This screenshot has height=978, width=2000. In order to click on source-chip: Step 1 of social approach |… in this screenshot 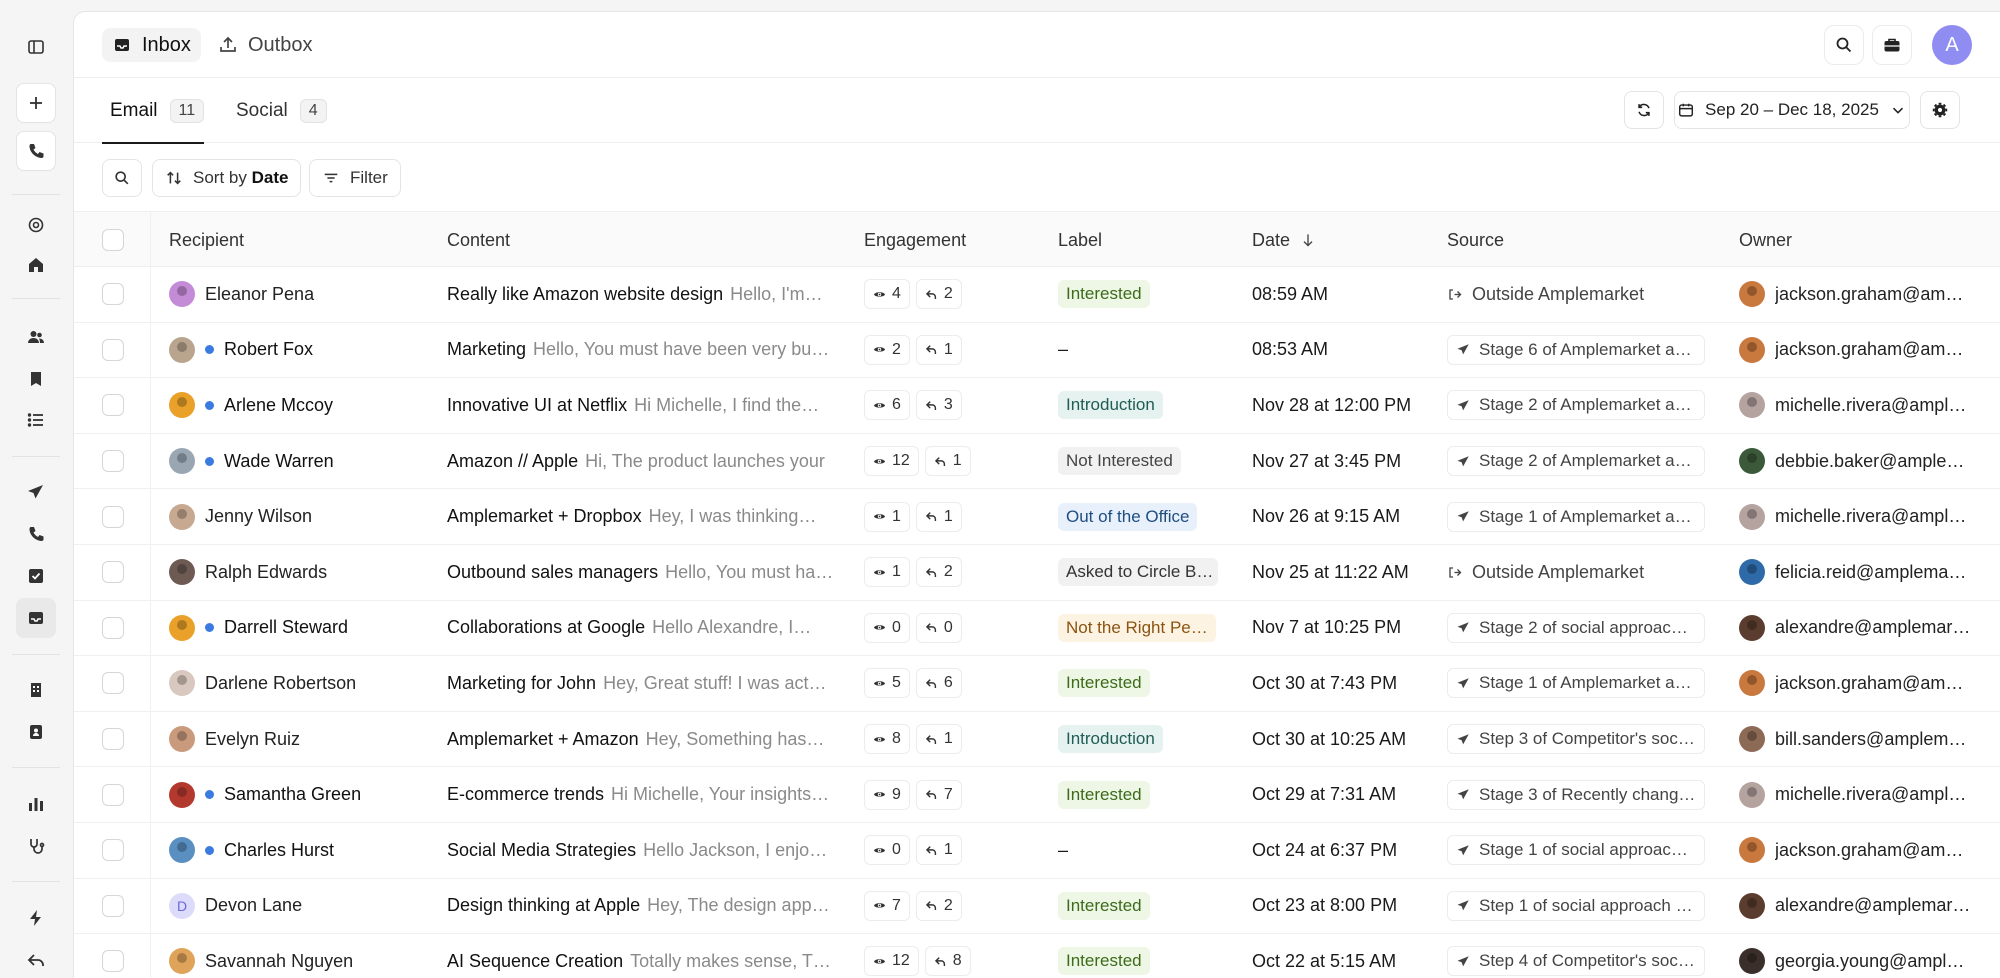, I will do `click(1576, 906)`.